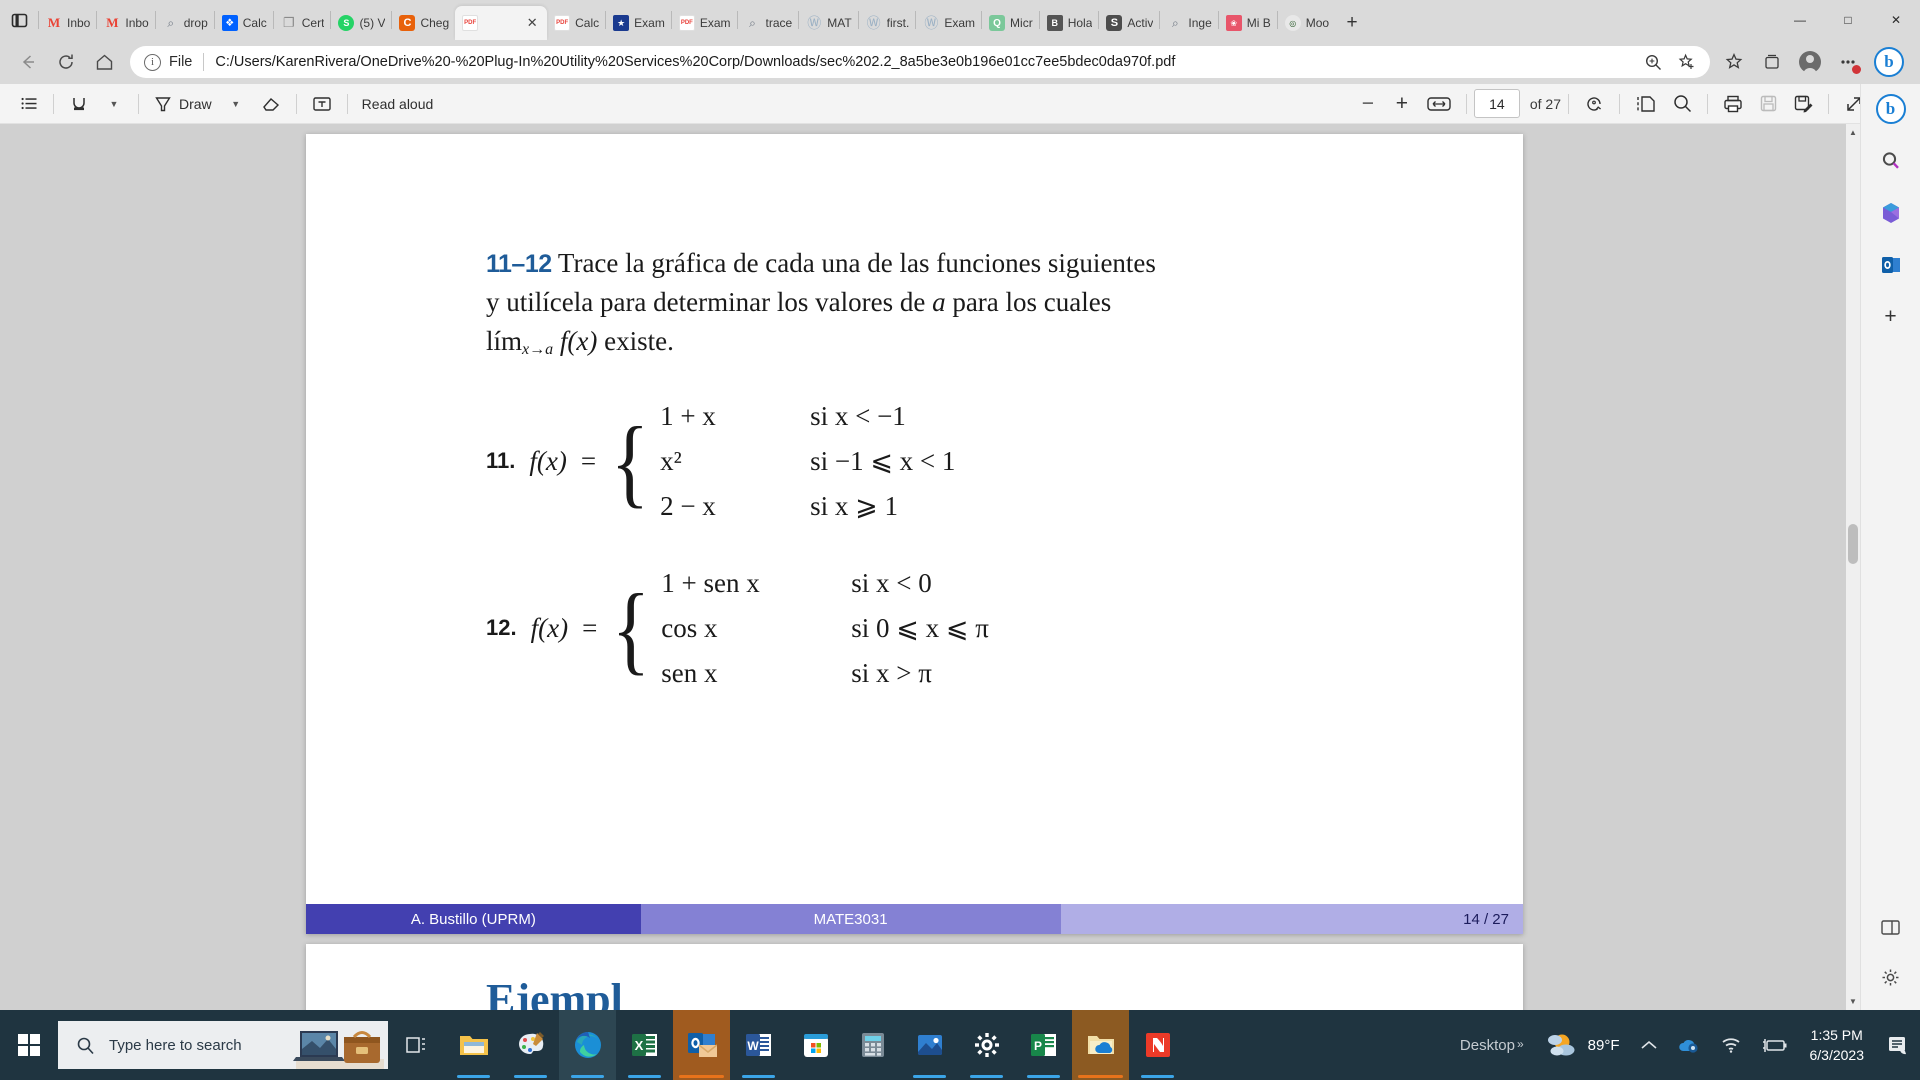 This screenshot has height=1080, width=1920. I want to click on taskbar-app-microsoft-store, so click(815, 1045).